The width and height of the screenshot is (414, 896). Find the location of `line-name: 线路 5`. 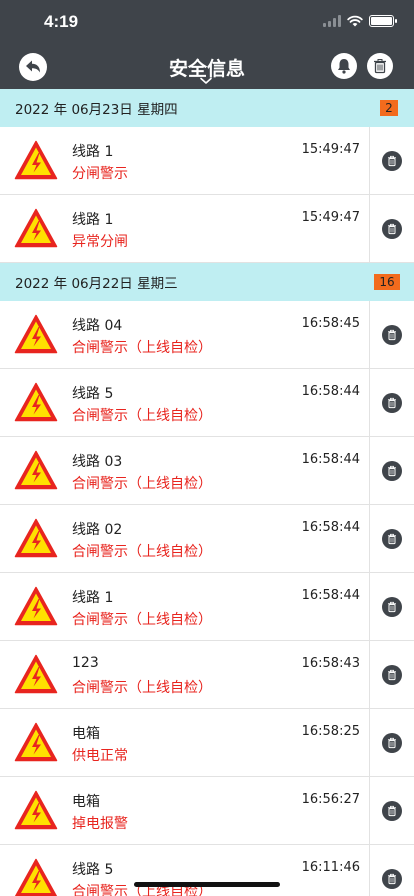

line-name: 线路 5 is located at coordinates (93, 394).